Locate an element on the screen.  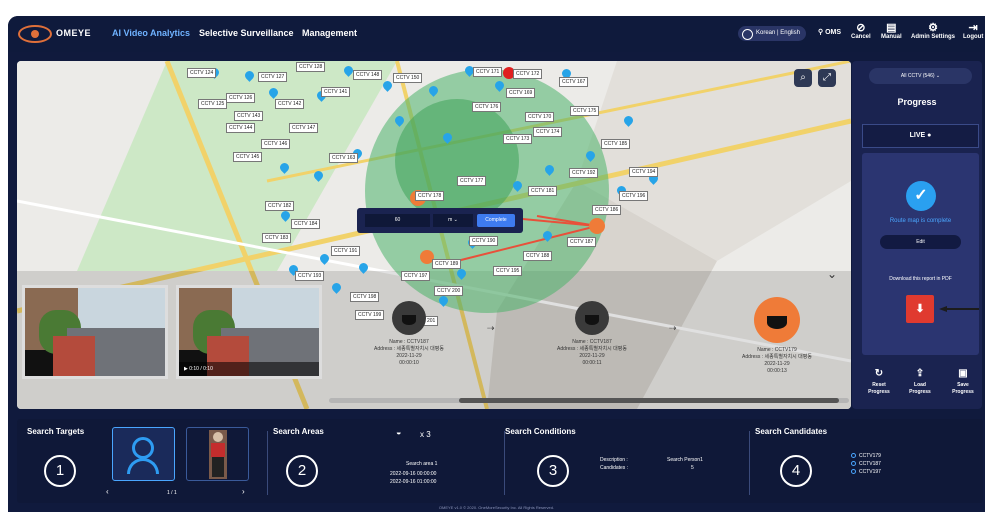
cctv-label: CCTV 169 is located at coordinates (521, 93).